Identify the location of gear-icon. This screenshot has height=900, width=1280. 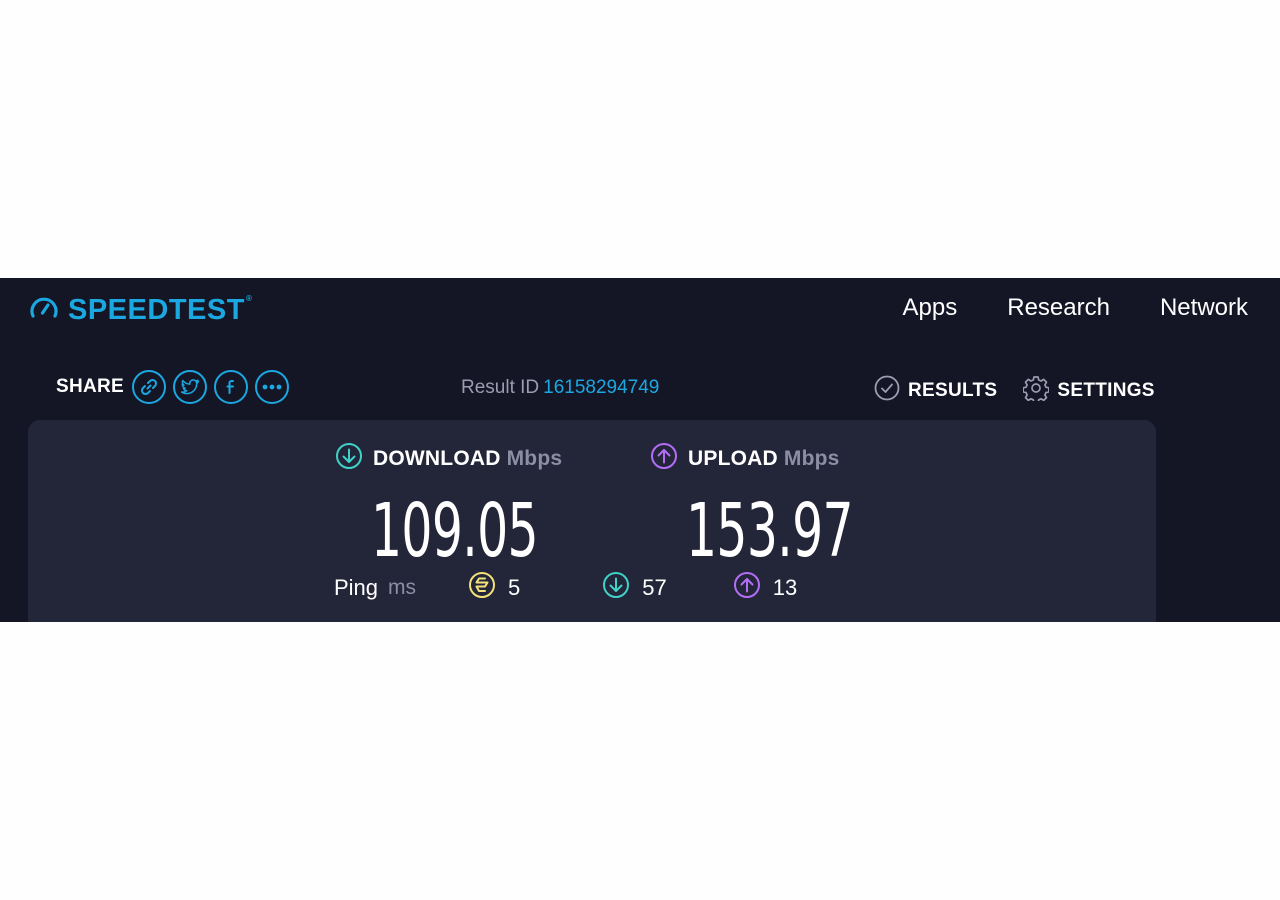
(1036, 391).